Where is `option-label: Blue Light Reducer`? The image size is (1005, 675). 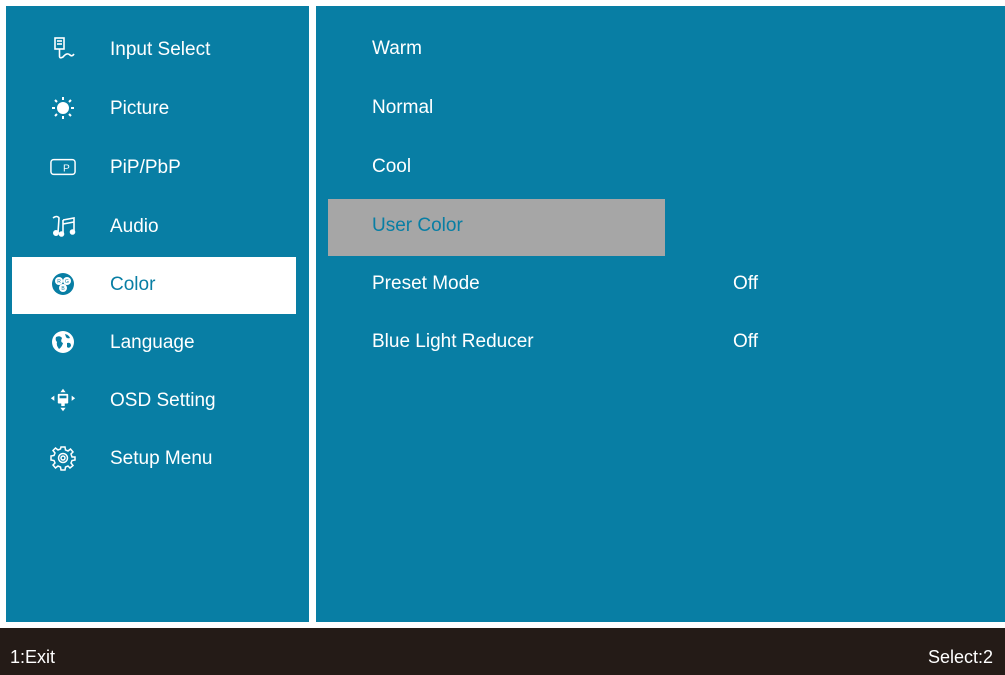
option-label: Blue Light Reducer is located at coordinates (453, 341).